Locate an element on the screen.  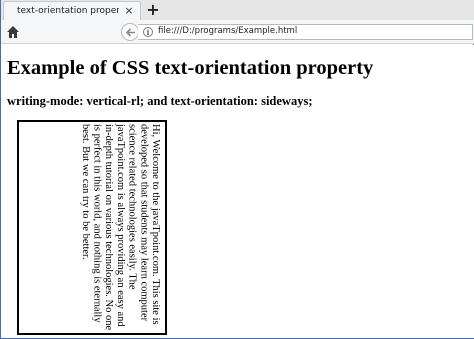
back-arrow-icon is located at coordinates (130, 32).